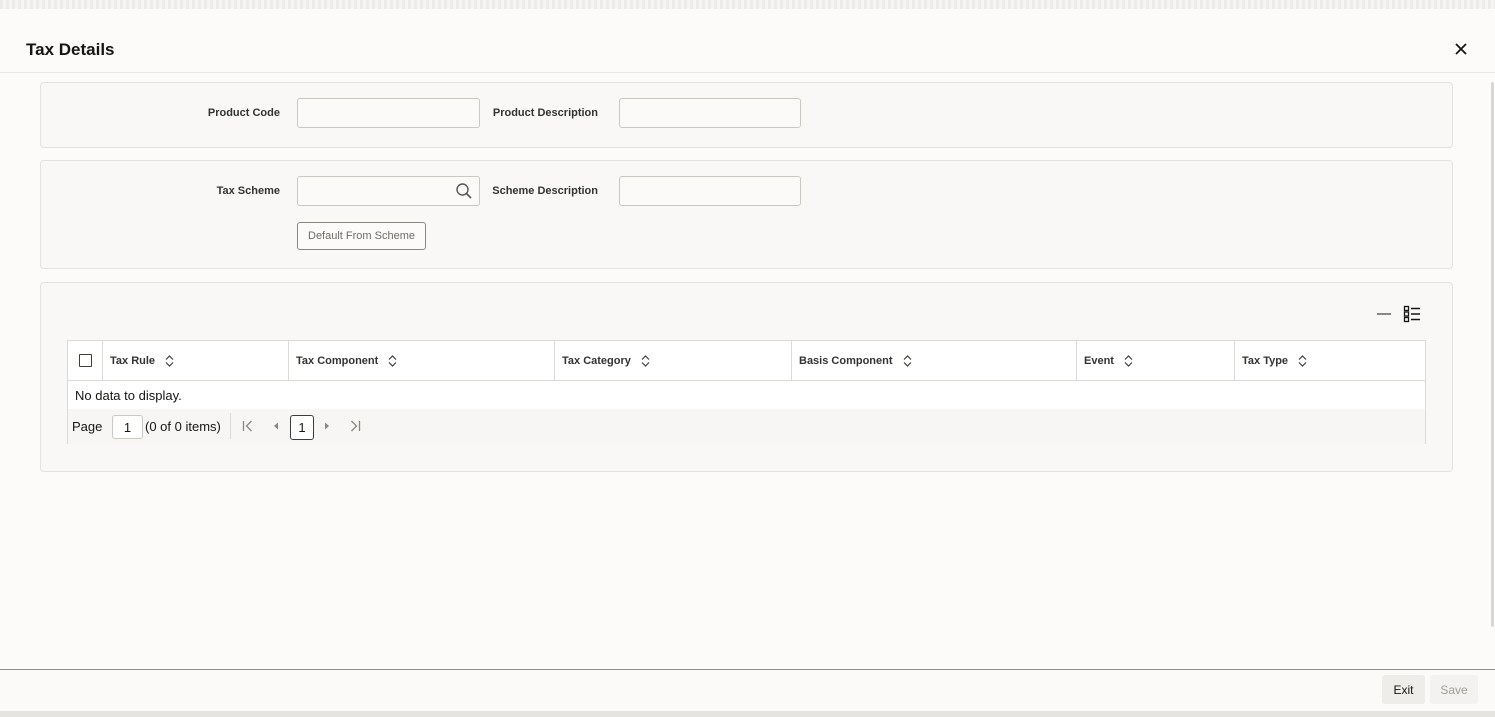 The height and width of the screenshot is (717, 1495). I want to click on exit-button: Exit, so click(1403, 689).